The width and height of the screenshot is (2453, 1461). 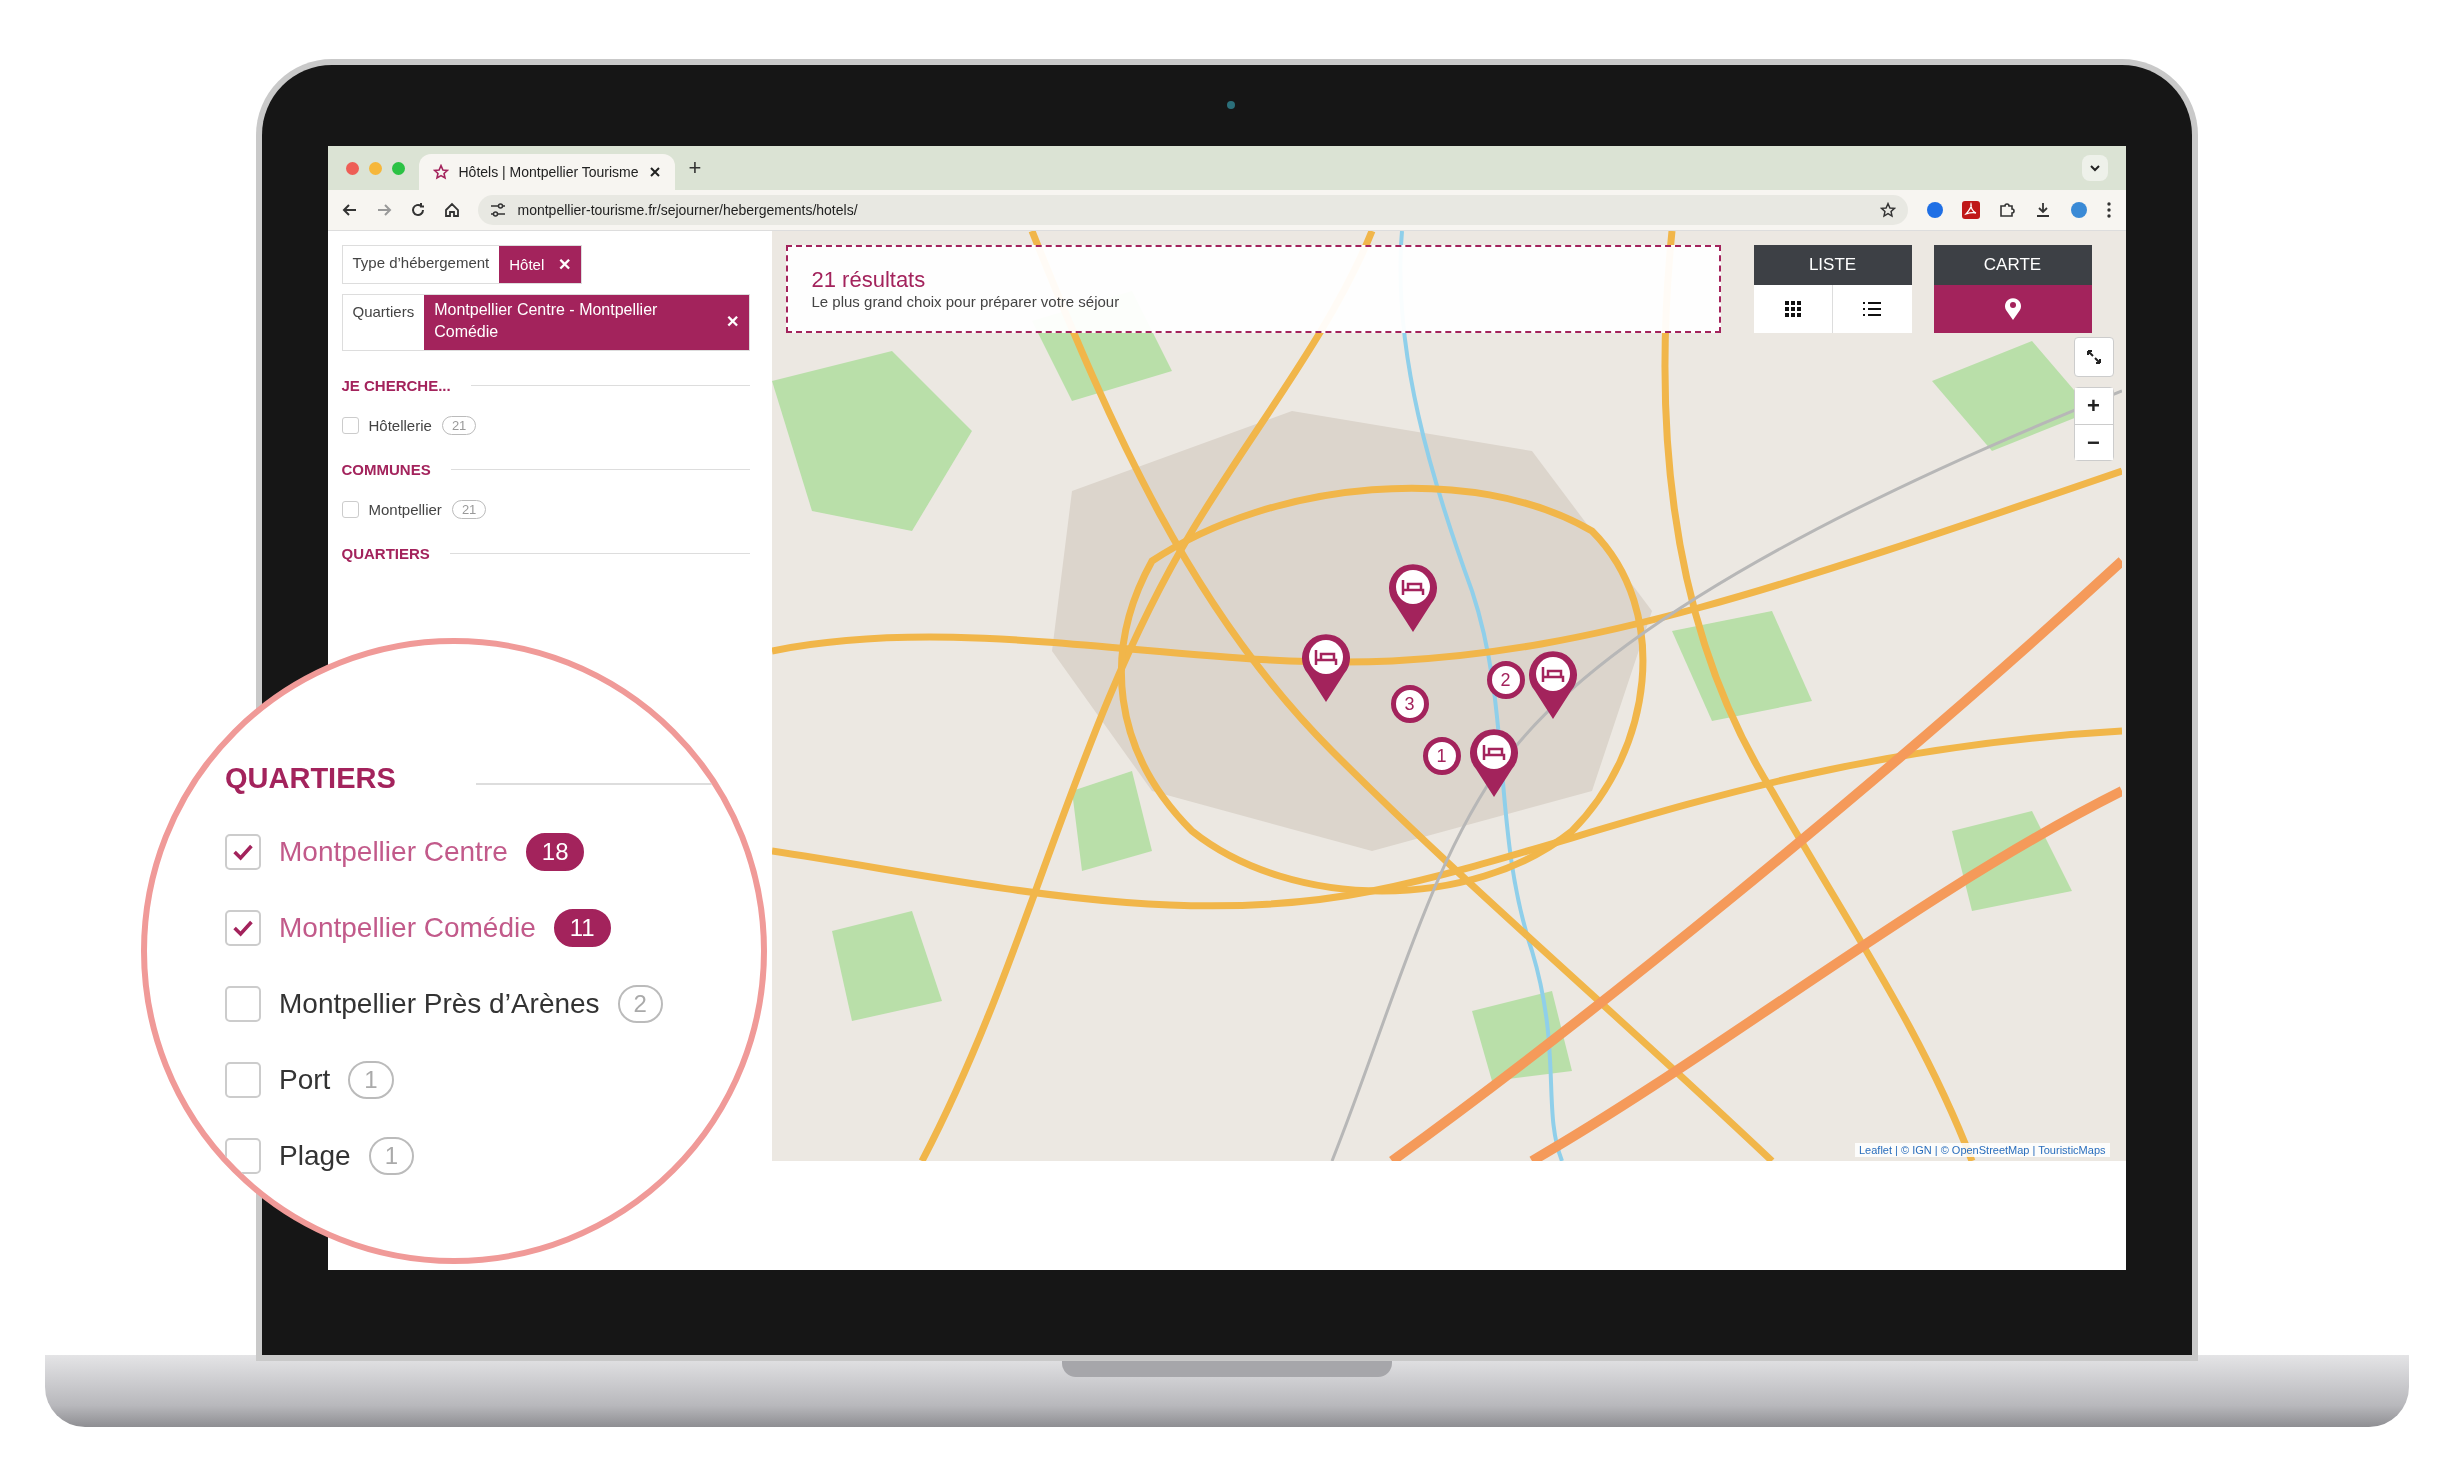 What do you see at coordinates (695, 168) in the screenshot?
I see `new-tab-button: +` at bounding box center [695, 168].